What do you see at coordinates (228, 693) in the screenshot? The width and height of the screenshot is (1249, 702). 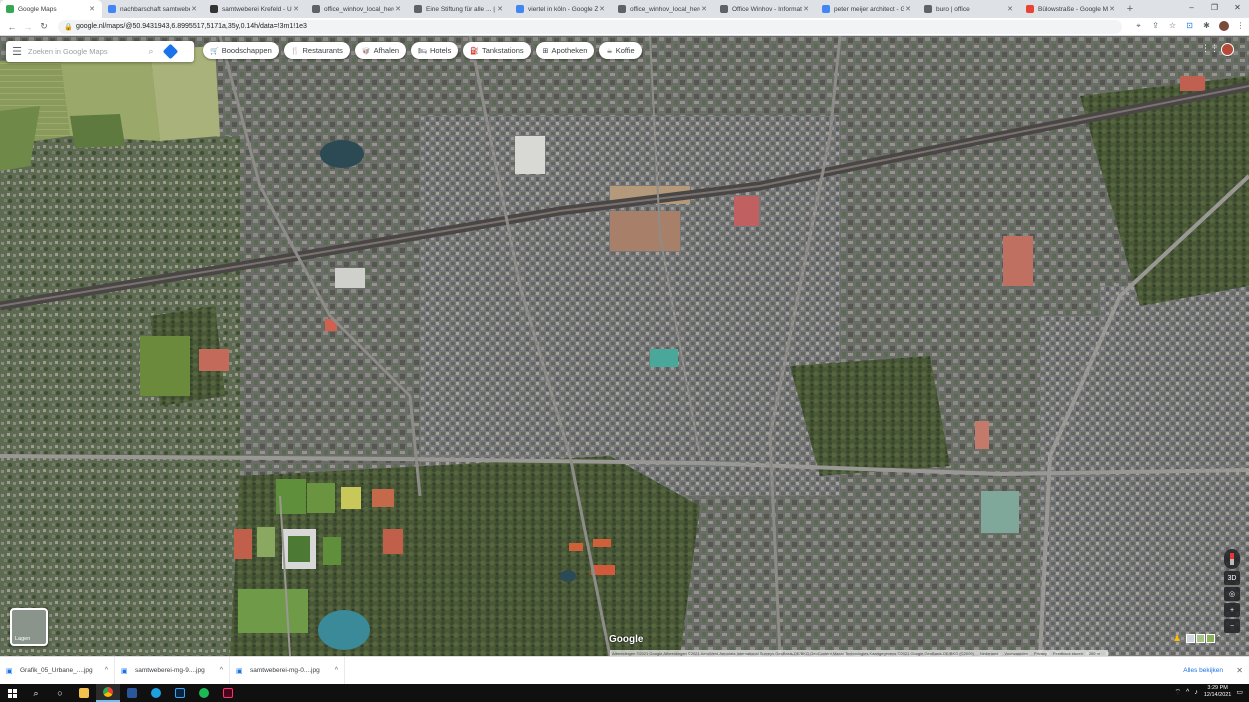 I see `indesign-icon` at bounding box center [228, 693].